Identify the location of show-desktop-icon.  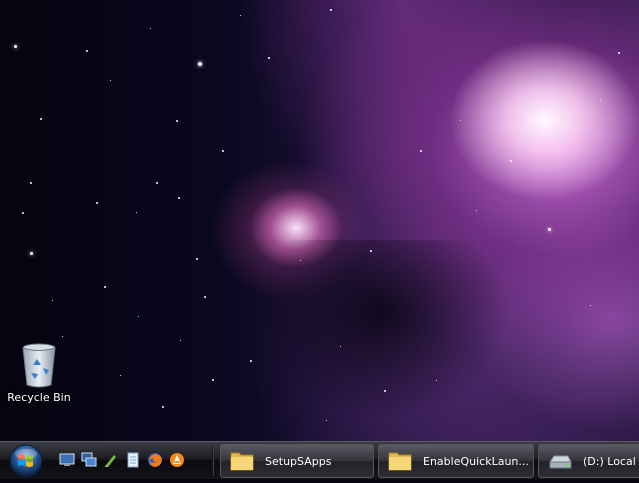
(67, 460).